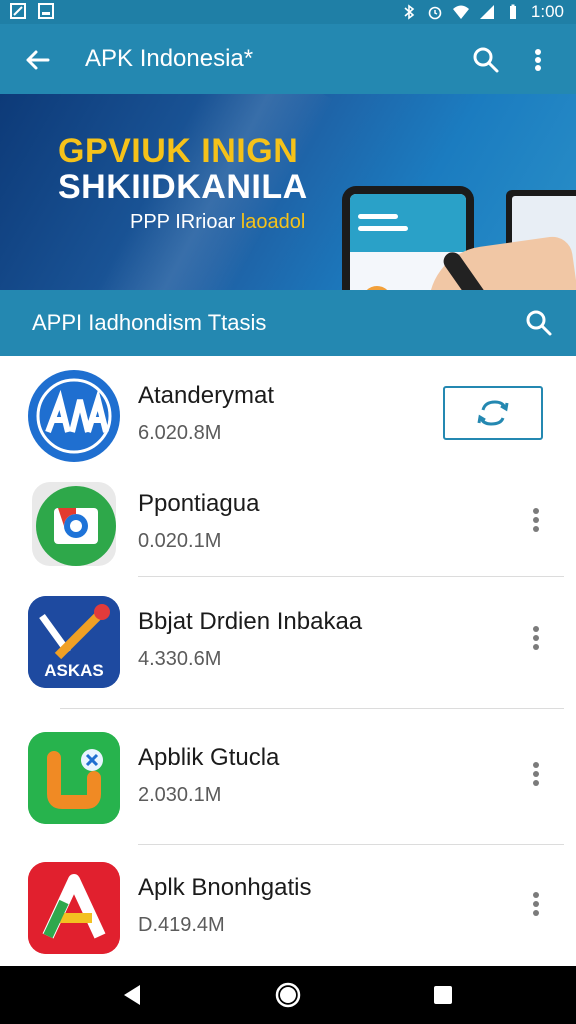 This screenshot has width=576, height=1024. I want to click on browser-app-icon, so click(74, 524).